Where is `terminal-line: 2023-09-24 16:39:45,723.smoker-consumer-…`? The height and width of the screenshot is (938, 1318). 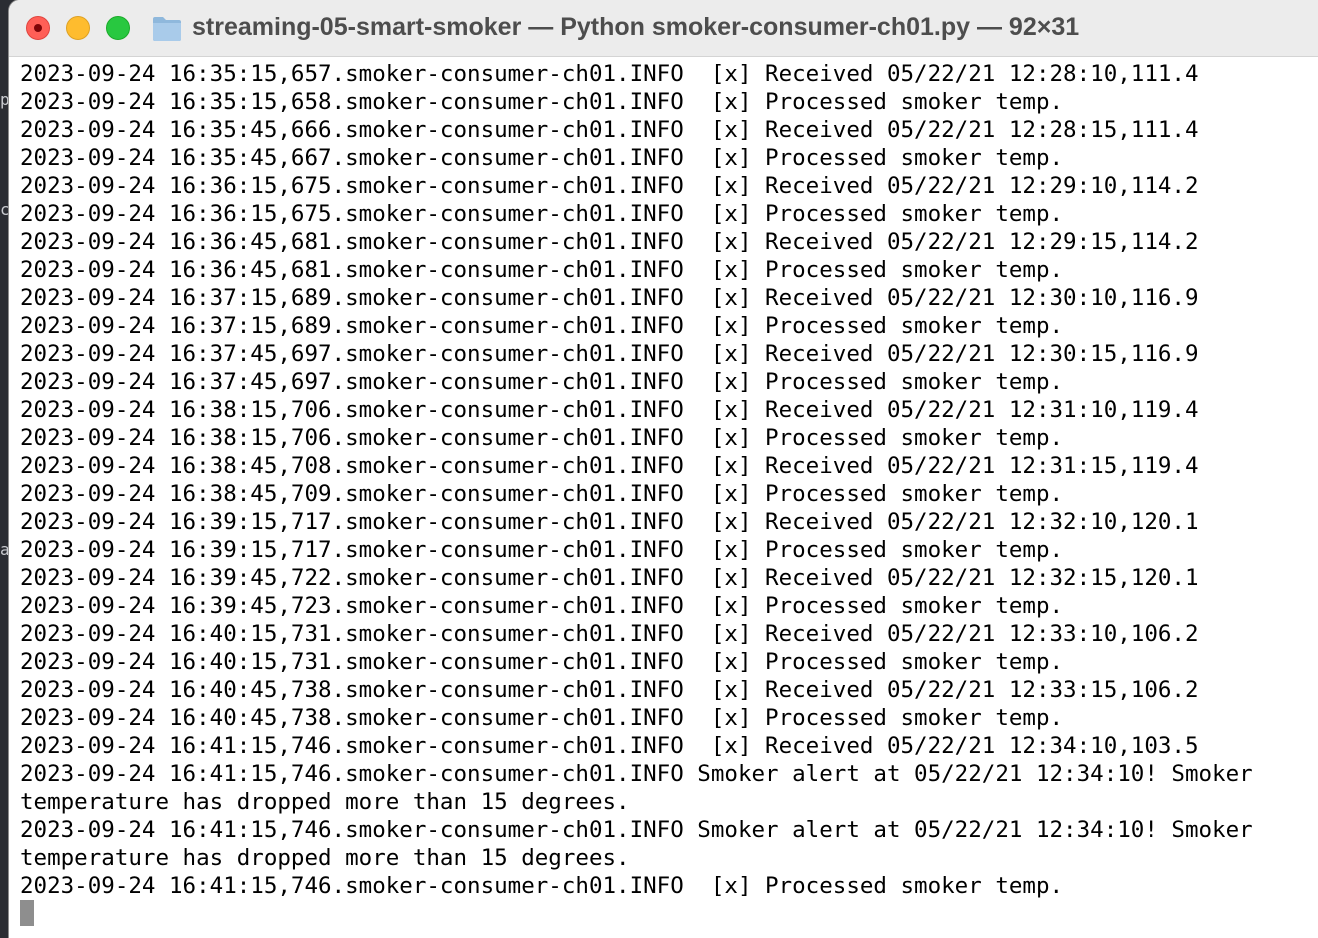 terminal-line: 2023-09-24 16:39:45,723.smoker-consumer-… is located at coordinates (542, 606).